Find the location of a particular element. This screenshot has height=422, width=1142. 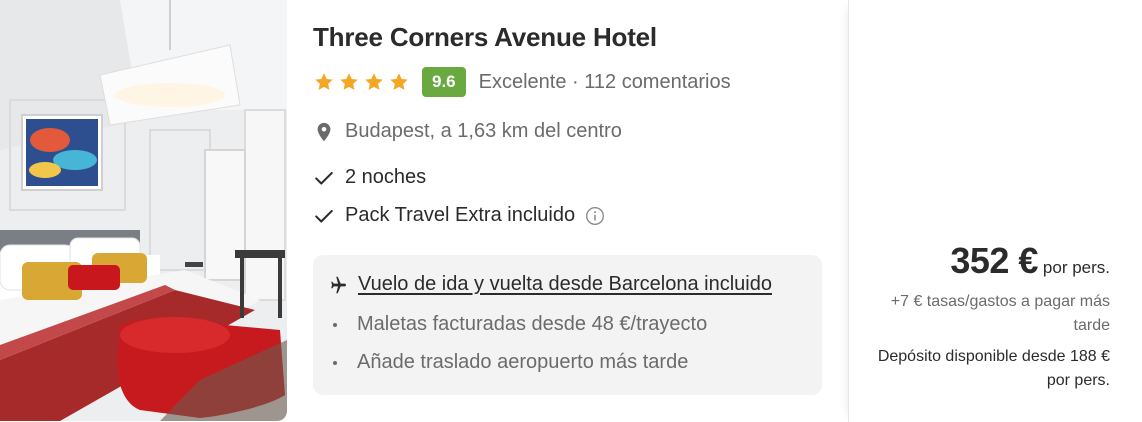

feature-label: Pack Travel Extra incluido is located at coordinates (460, 215).